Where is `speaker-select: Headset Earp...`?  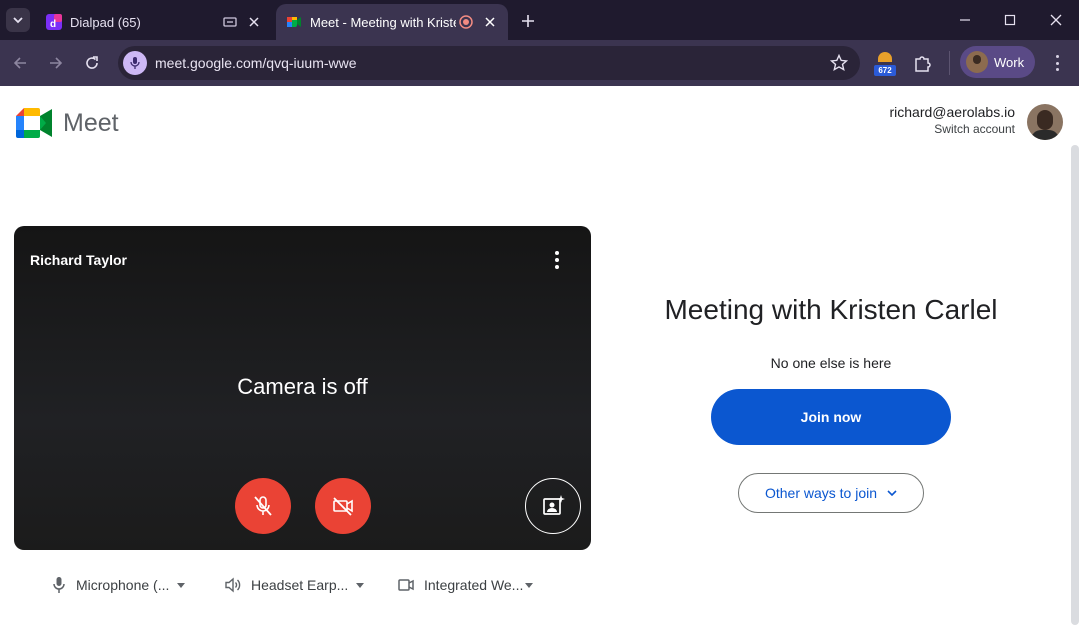 speaker-select: Headset Earp... is located at coordinates (295, 585).